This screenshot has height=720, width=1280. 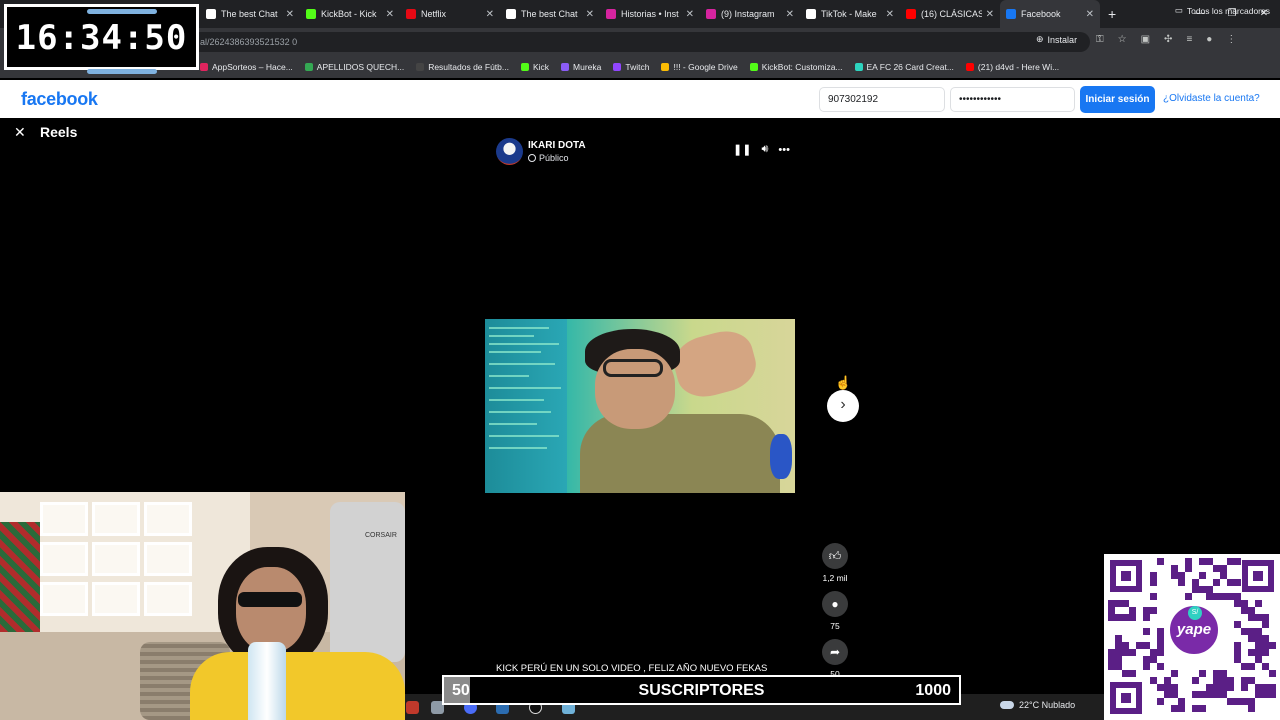 What do you see at coordinates (843, 406) in the screenshot?
I see `next-reel-button: ›` at bounding box center [843, 406].